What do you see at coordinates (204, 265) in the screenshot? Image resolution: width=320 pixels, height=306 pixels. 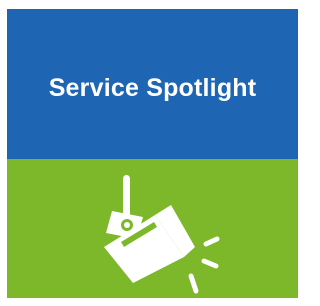 I see `spotlight-rays` at bounding box center [204, 265].